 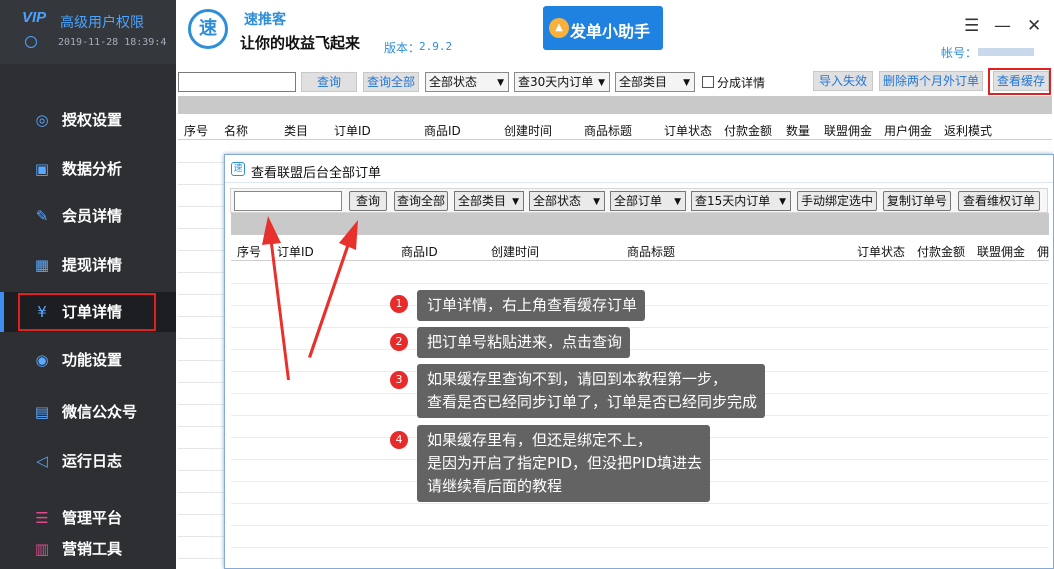 I want to click on annotation-arrows, so click(x=310, y=298).